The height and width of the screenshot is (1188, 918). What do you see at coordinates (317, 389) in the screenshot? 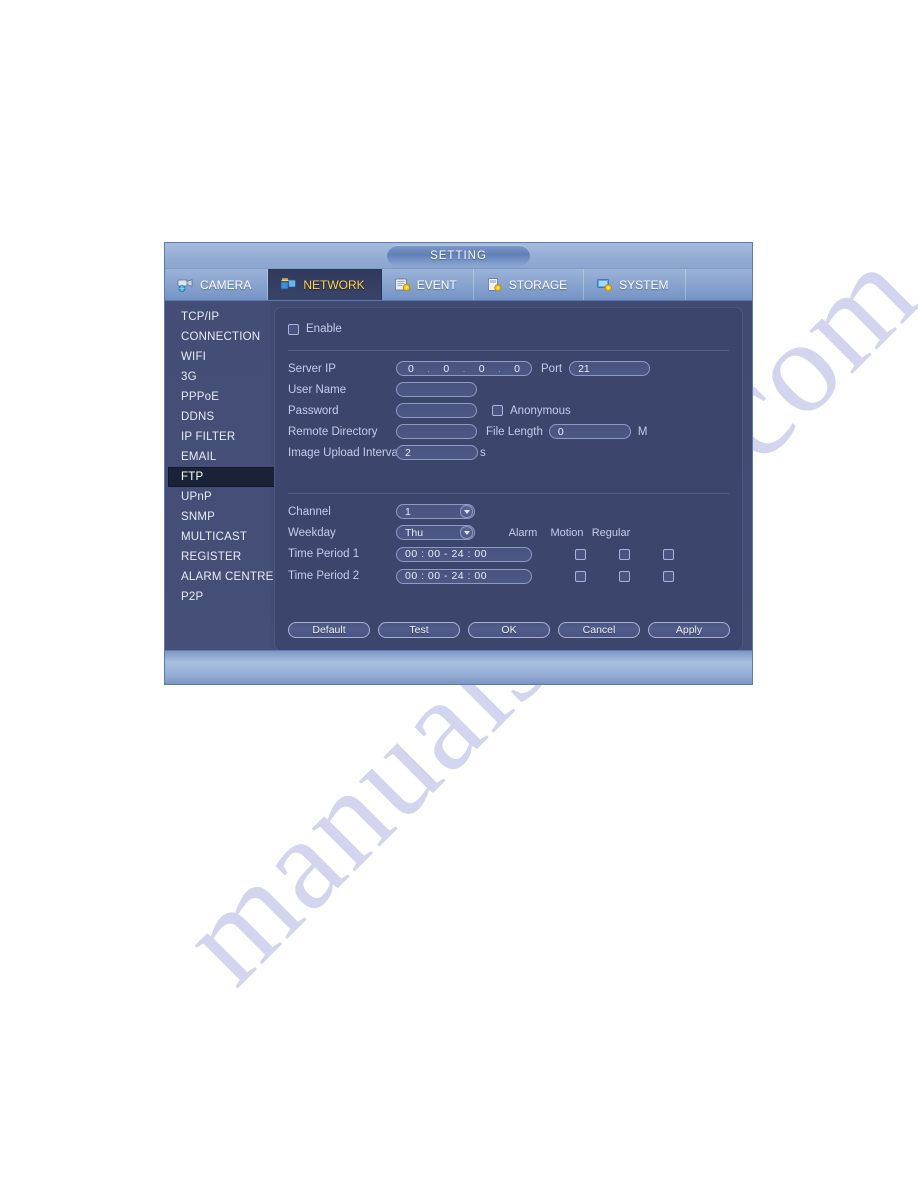
I see `user-name-label: User Name` at bounding box center [317, 389].